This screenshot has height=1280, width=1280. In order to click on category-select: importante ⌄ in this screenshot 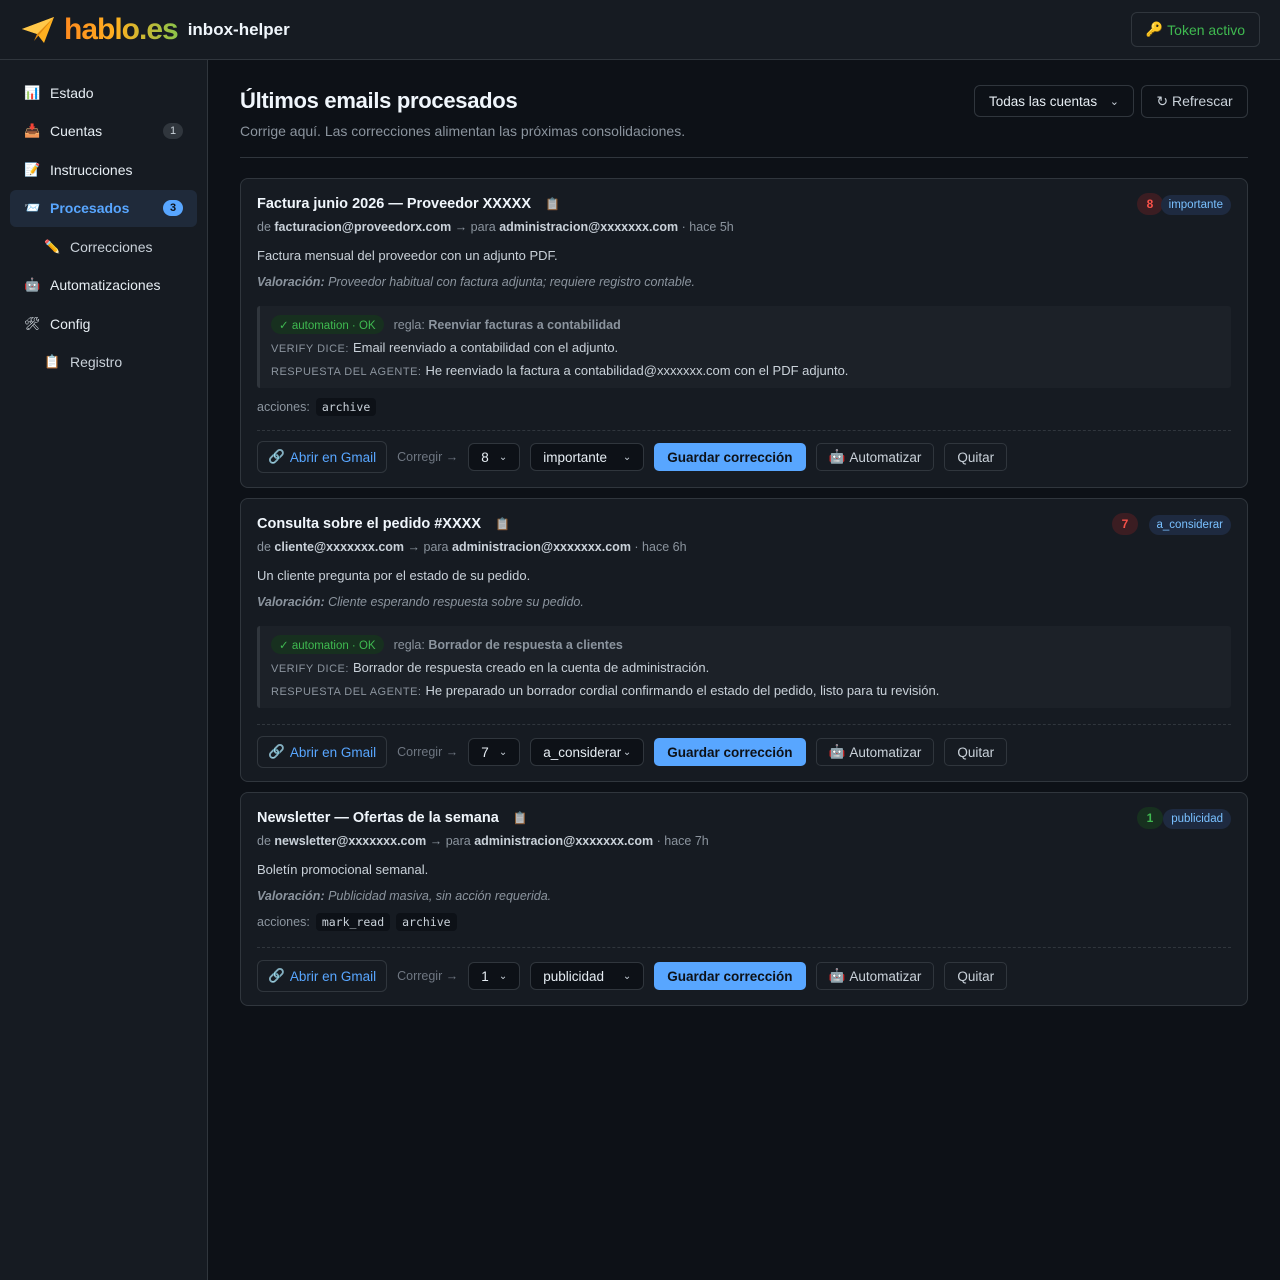, I will do `click(587, 457)`.